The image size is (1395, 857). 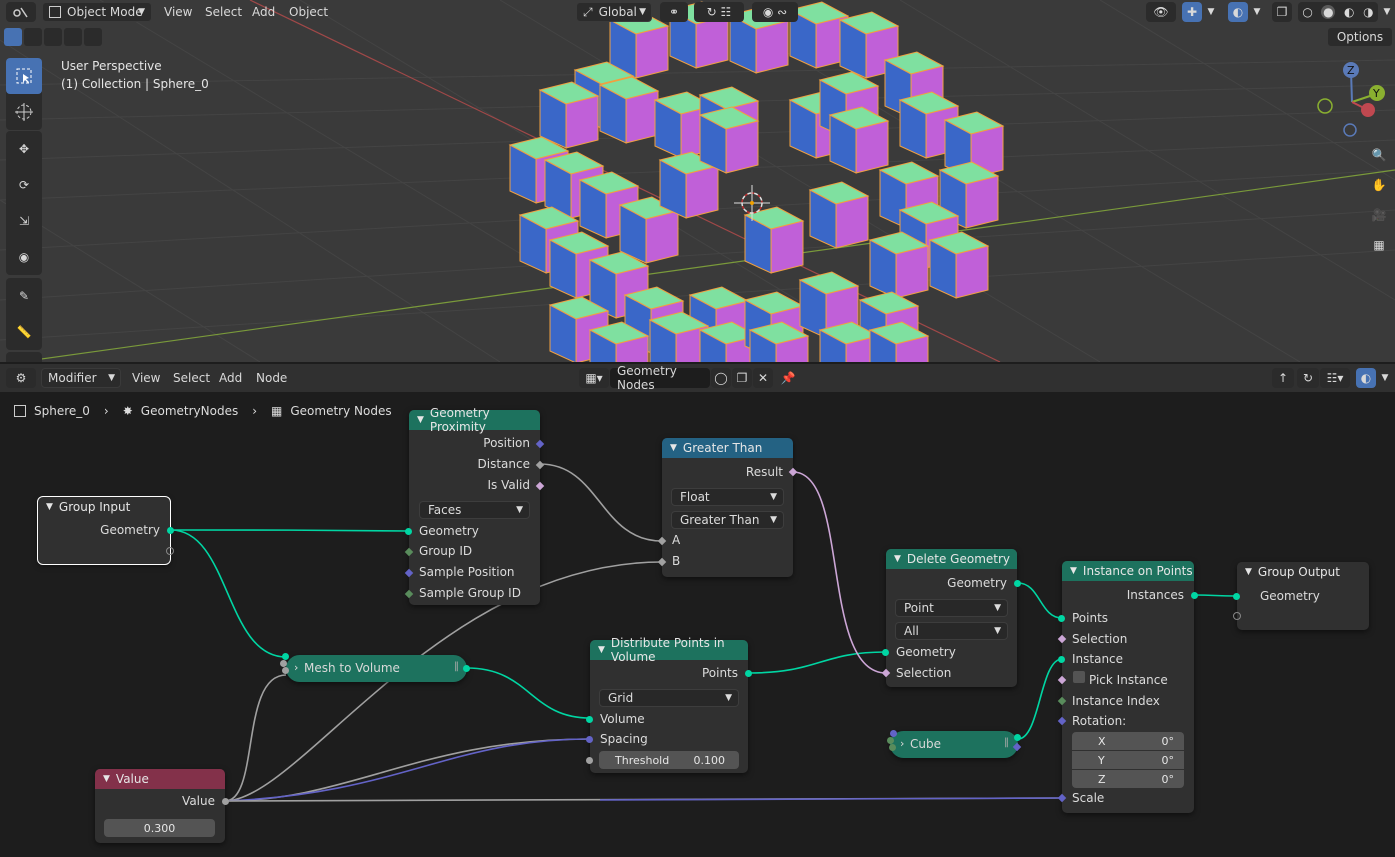 I want to click on mode-dropdown: Faces ▼, so click(x=474, y=510).